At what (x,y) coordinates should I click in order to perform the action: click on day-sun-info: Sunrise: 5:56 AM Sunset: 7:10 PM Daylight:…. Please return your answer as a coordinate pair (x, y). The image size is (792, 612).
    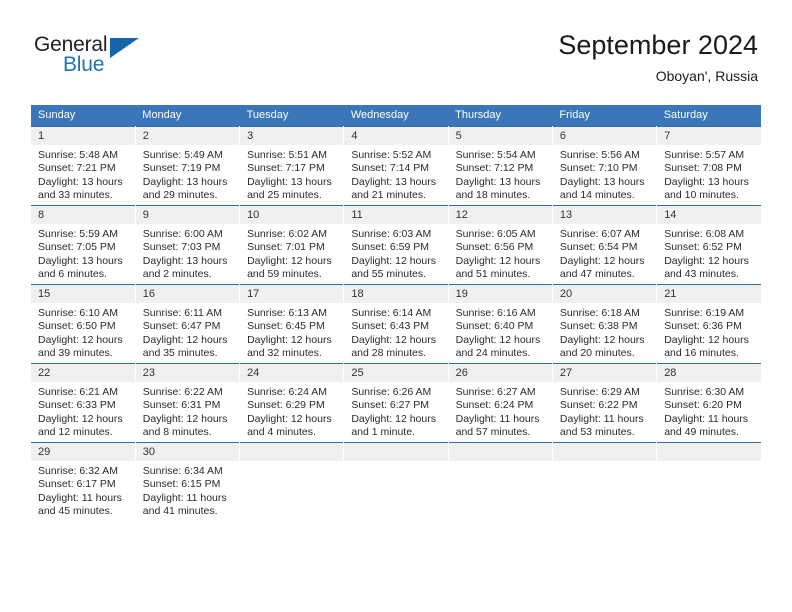
    Looking at the image, I should click on (604, 174).